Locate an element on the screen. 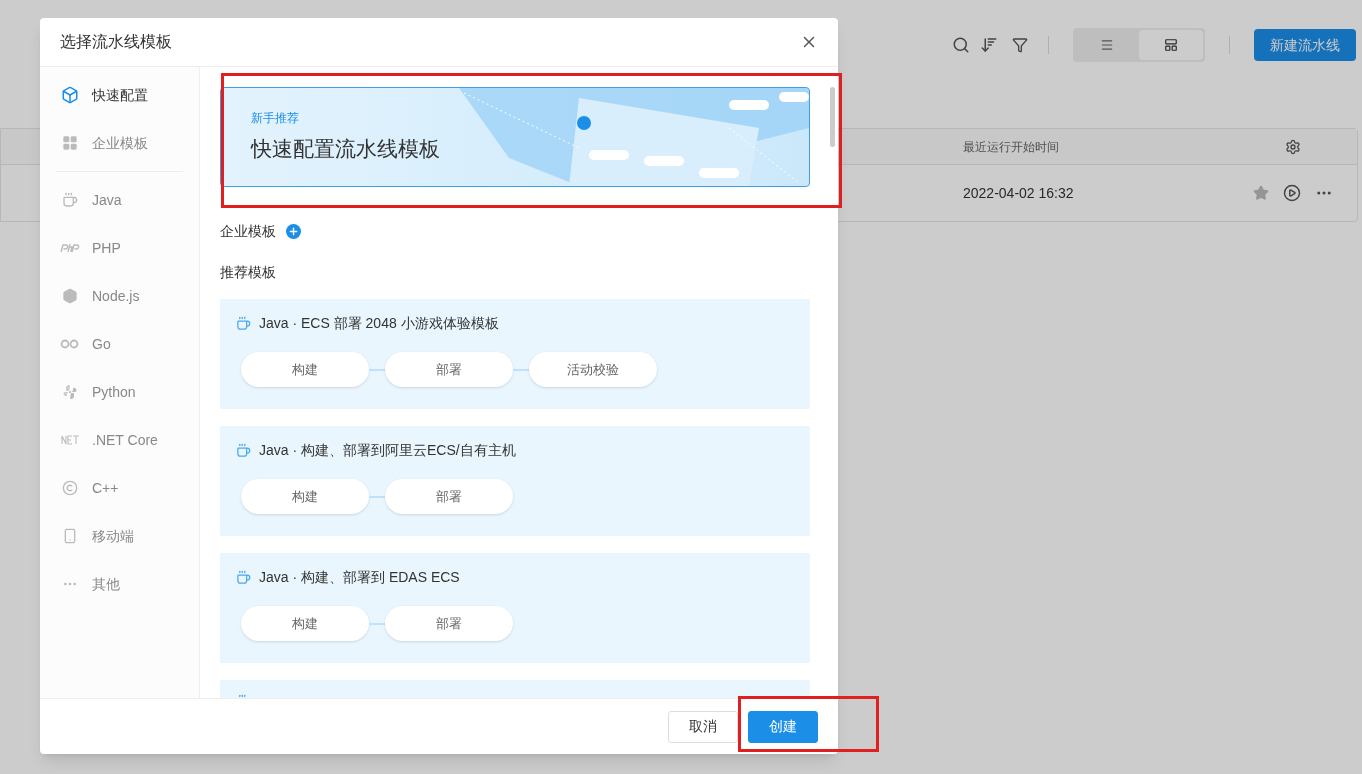 Image resolution: width=1362 pixels, height=774 pixels. search-icon is located at coordinates (961, 45).